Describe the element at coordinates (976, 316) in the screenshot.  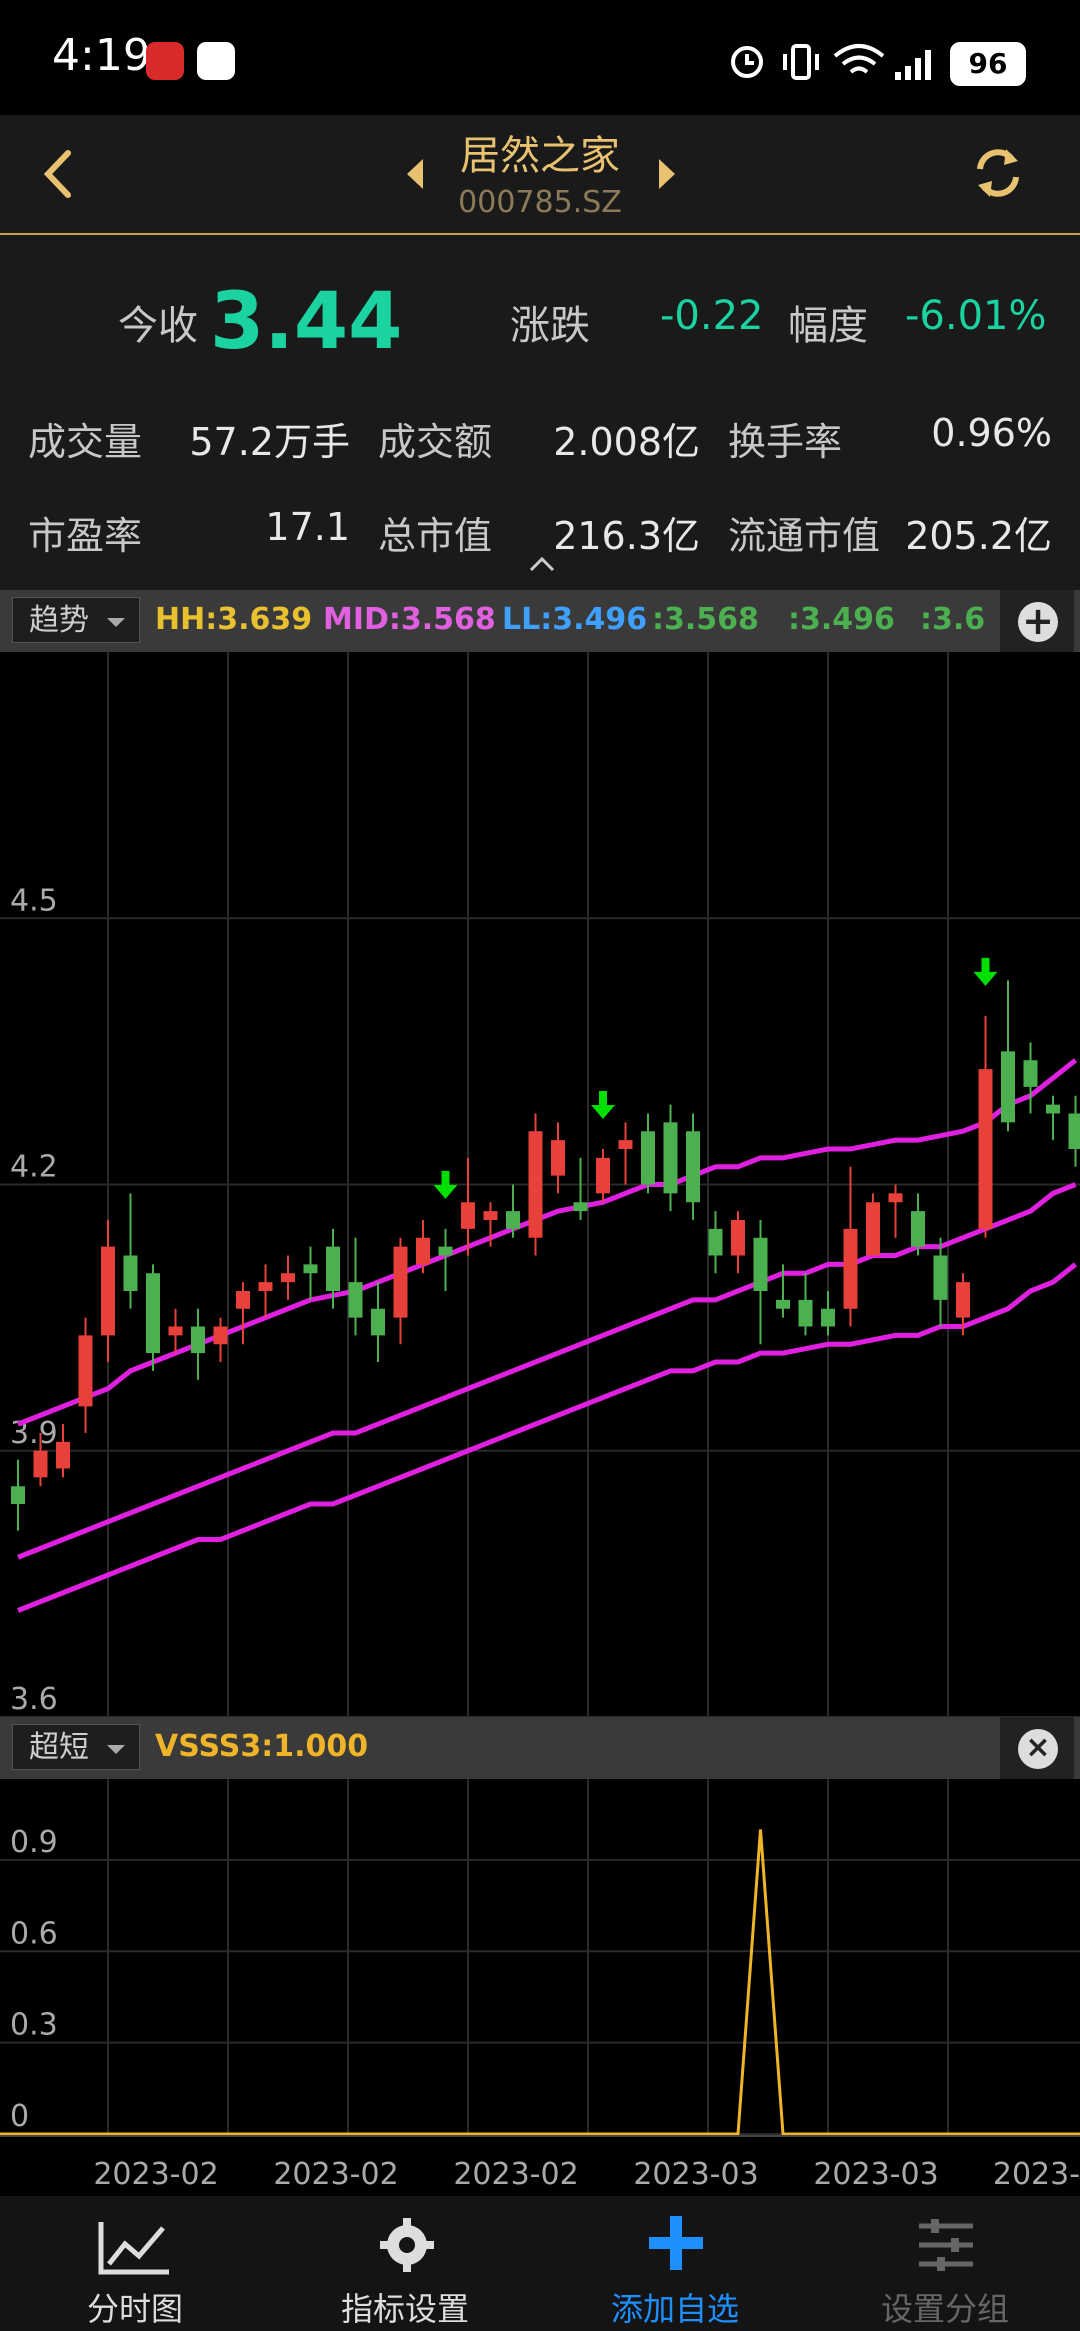
I see `amplitude-value: -6.01%` at that location.